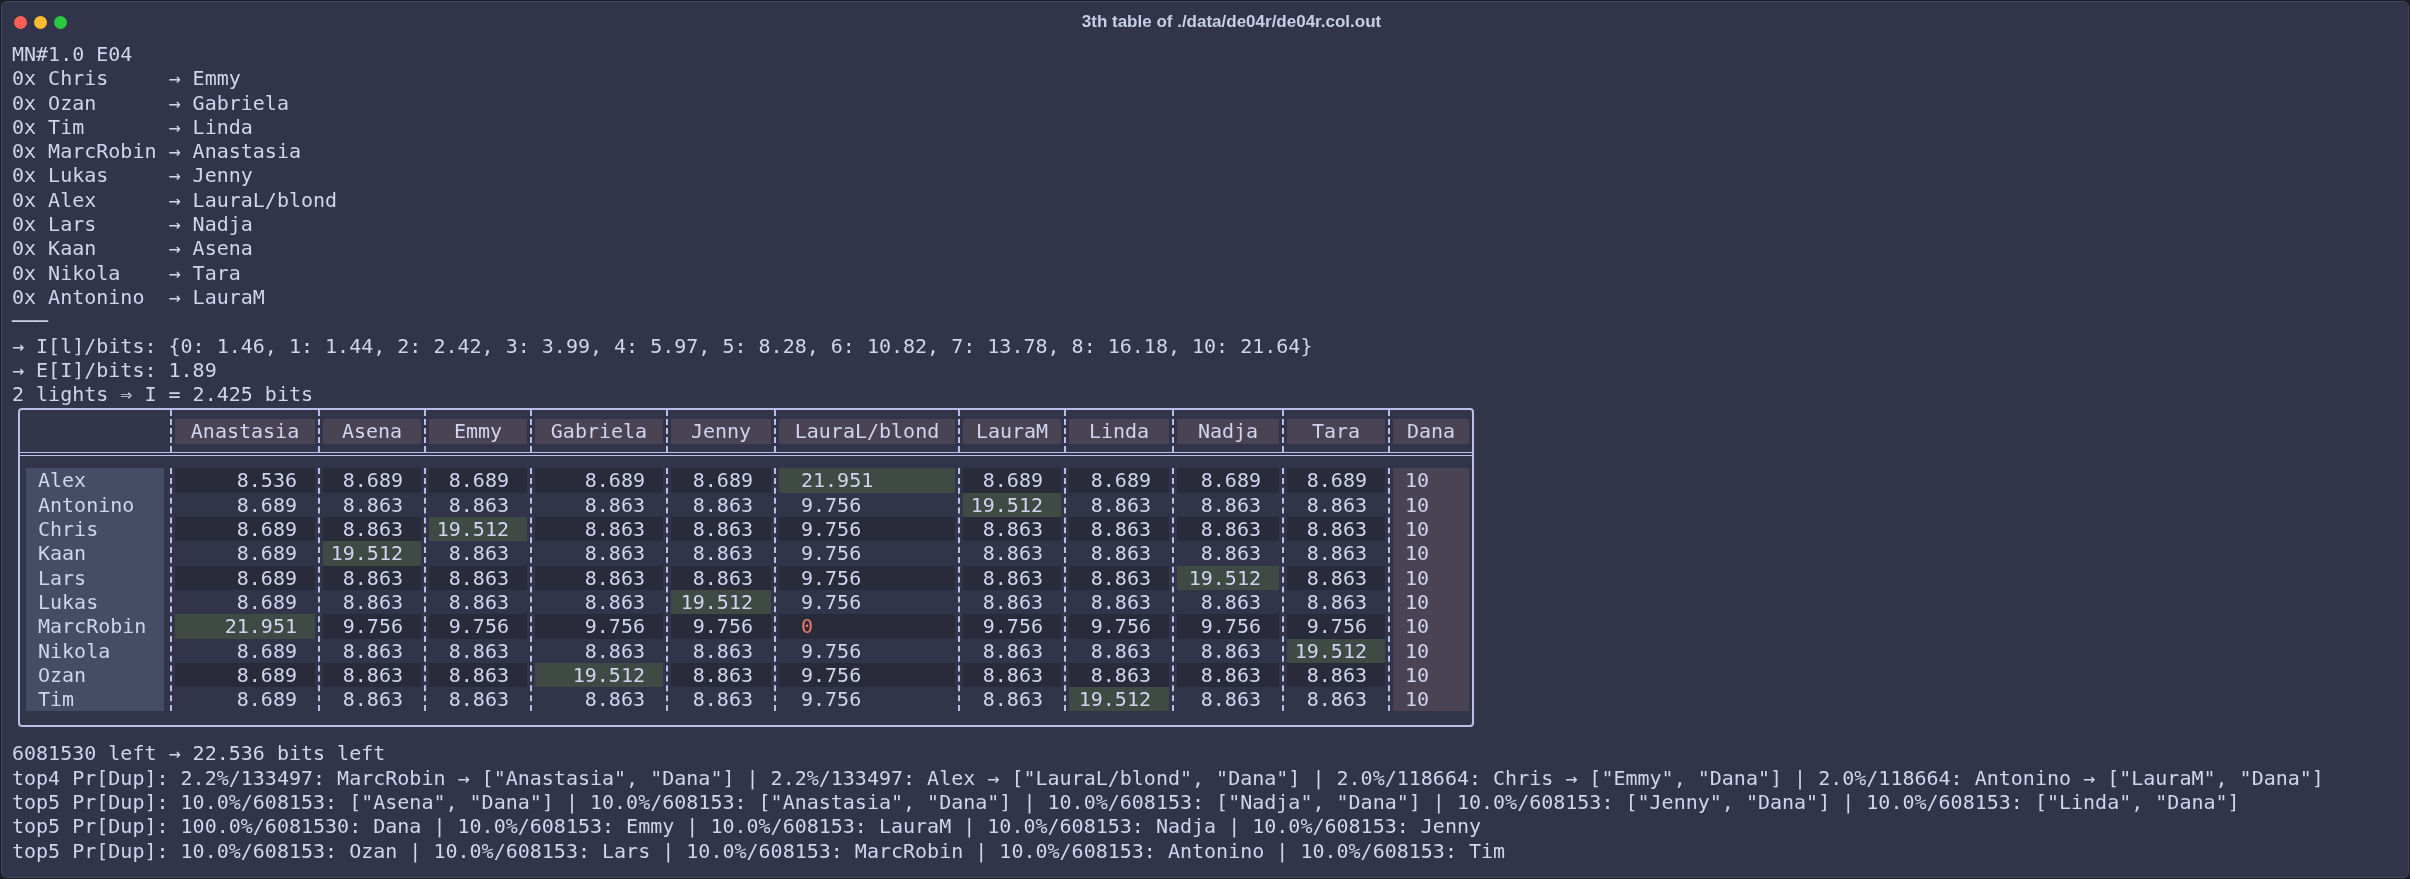 The width and height of the screenshot is (2410, 879). What do you see at coordinates (245, 431) in the screenshot?
I see `column-header: Anastasia` at bounding box center [245, 431].